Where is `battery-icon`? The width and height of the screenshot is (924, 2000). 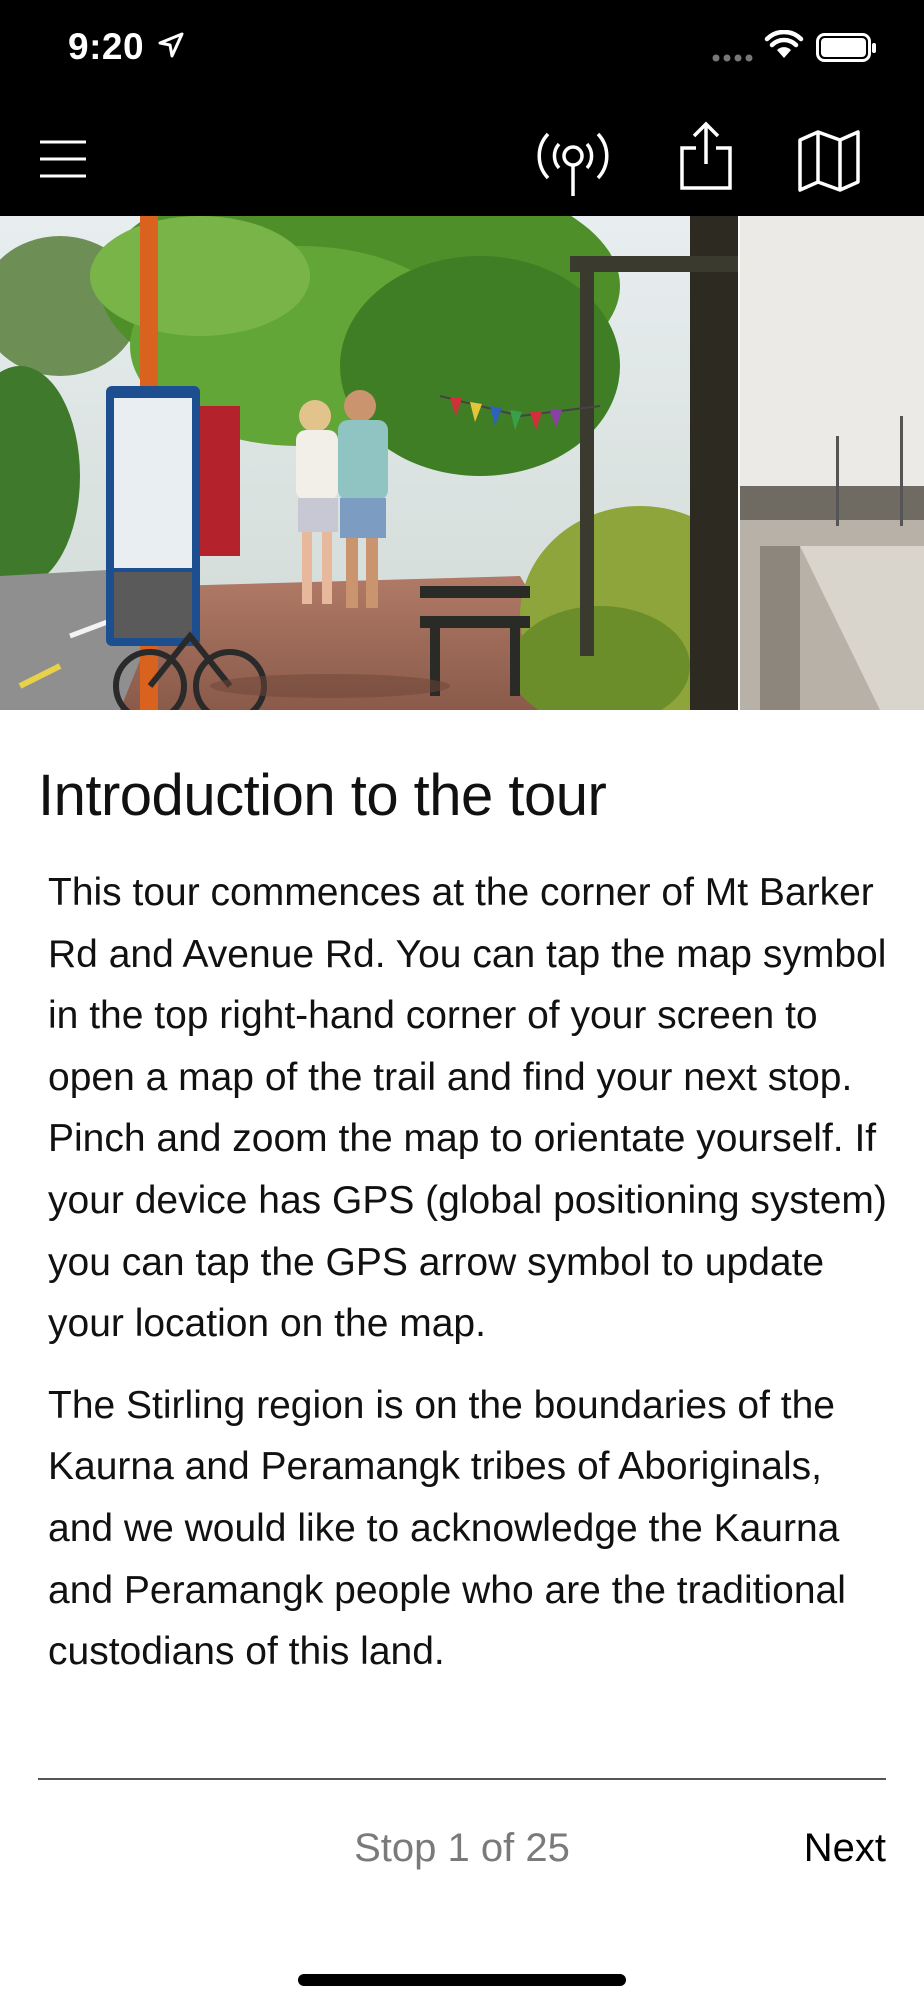 battery-icon is located at coordinates (847, 50).